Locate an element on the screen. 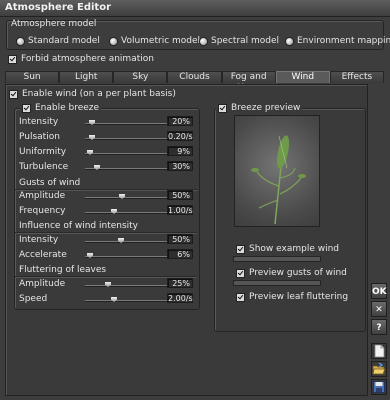  cancel-button: ✕ is located at coordinates (379, 309).